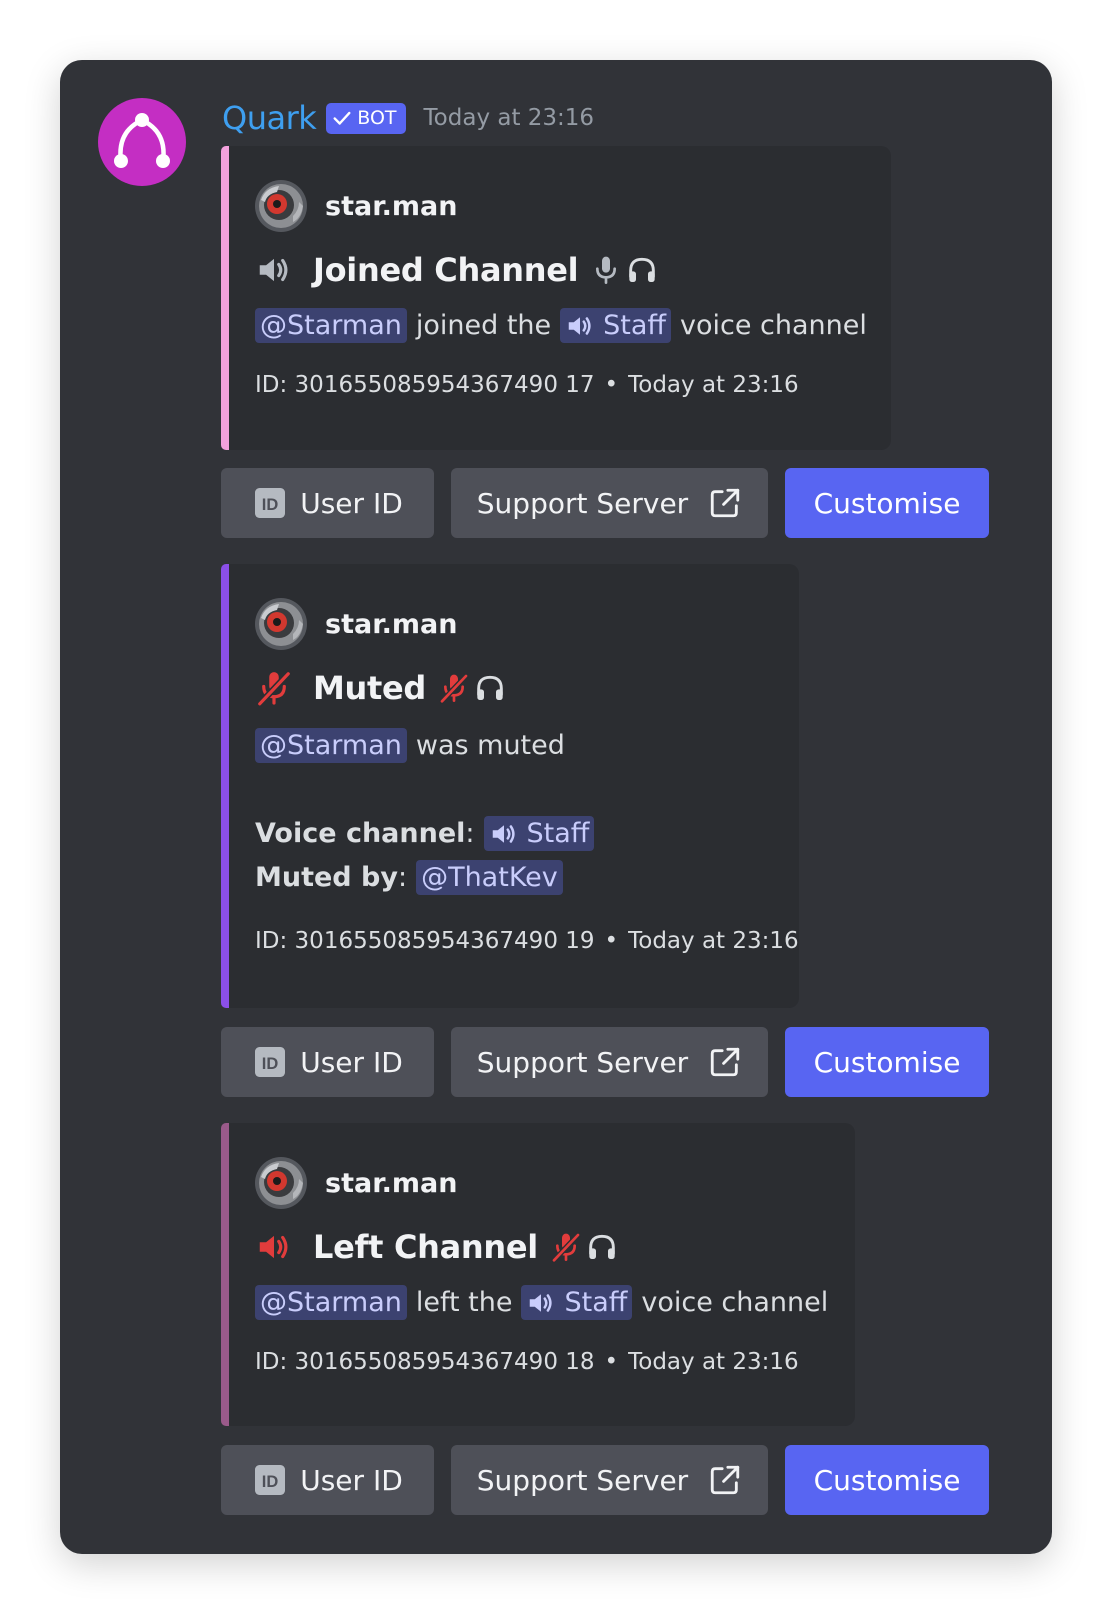  What do you see at coordinates (342, 118) in the screenshot?
I see `verified-check-icon` at bounding box center [342, 118].